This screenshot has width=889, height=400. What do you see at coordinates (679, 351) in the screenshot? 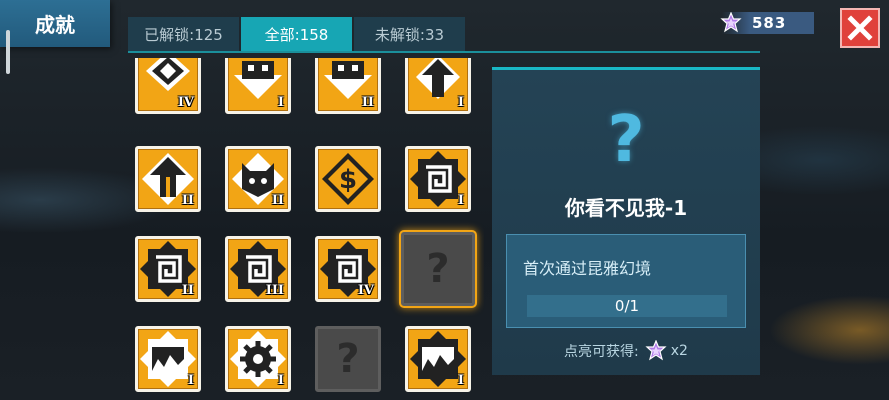
I see `reward-amount: x2` at bounding box center [679, 351].